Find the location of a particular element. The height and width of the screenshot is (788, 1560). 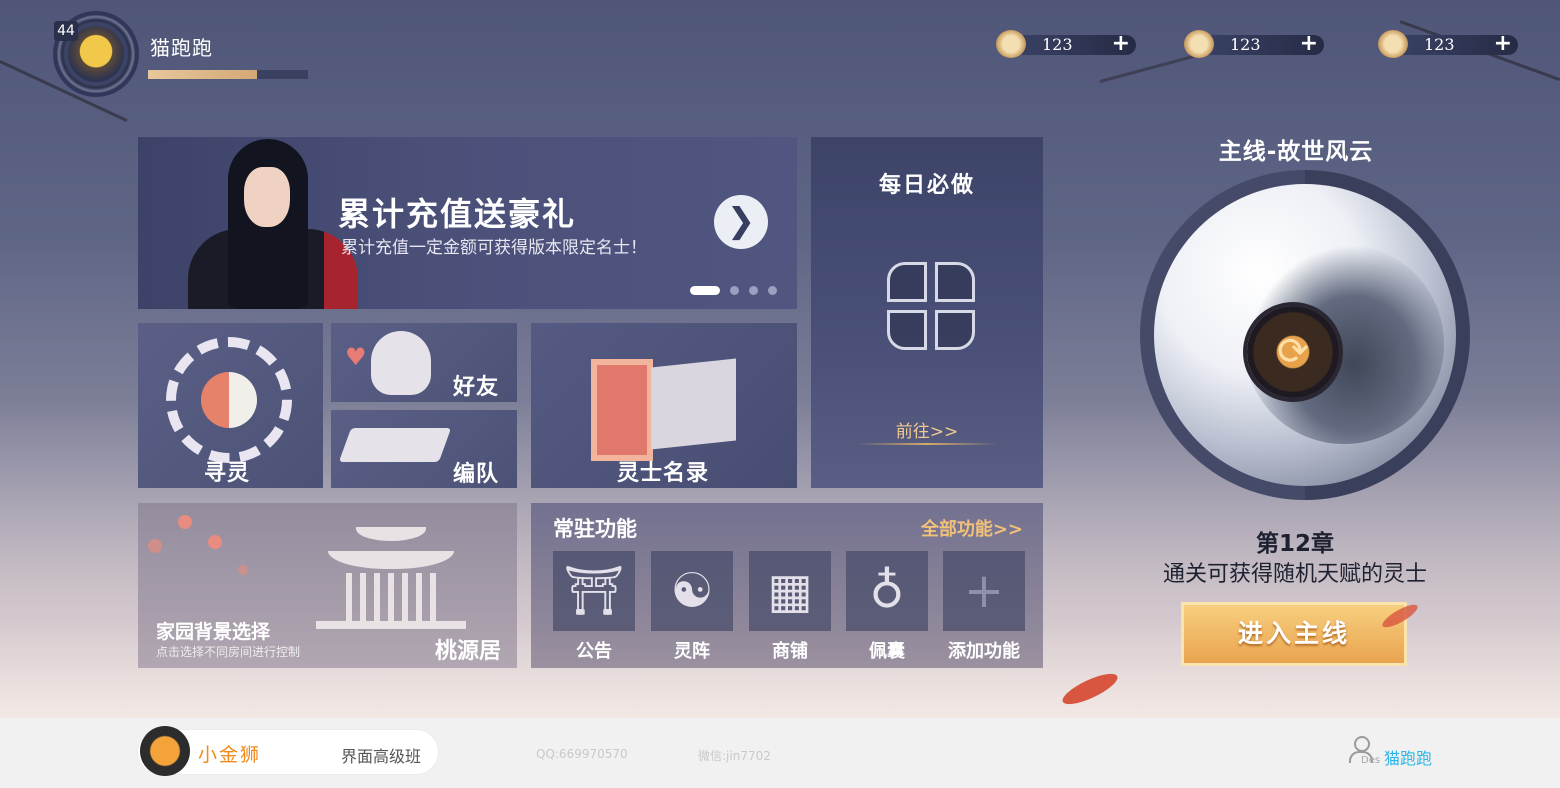

team-tile: 编队 is located at coordinates (424, 449).